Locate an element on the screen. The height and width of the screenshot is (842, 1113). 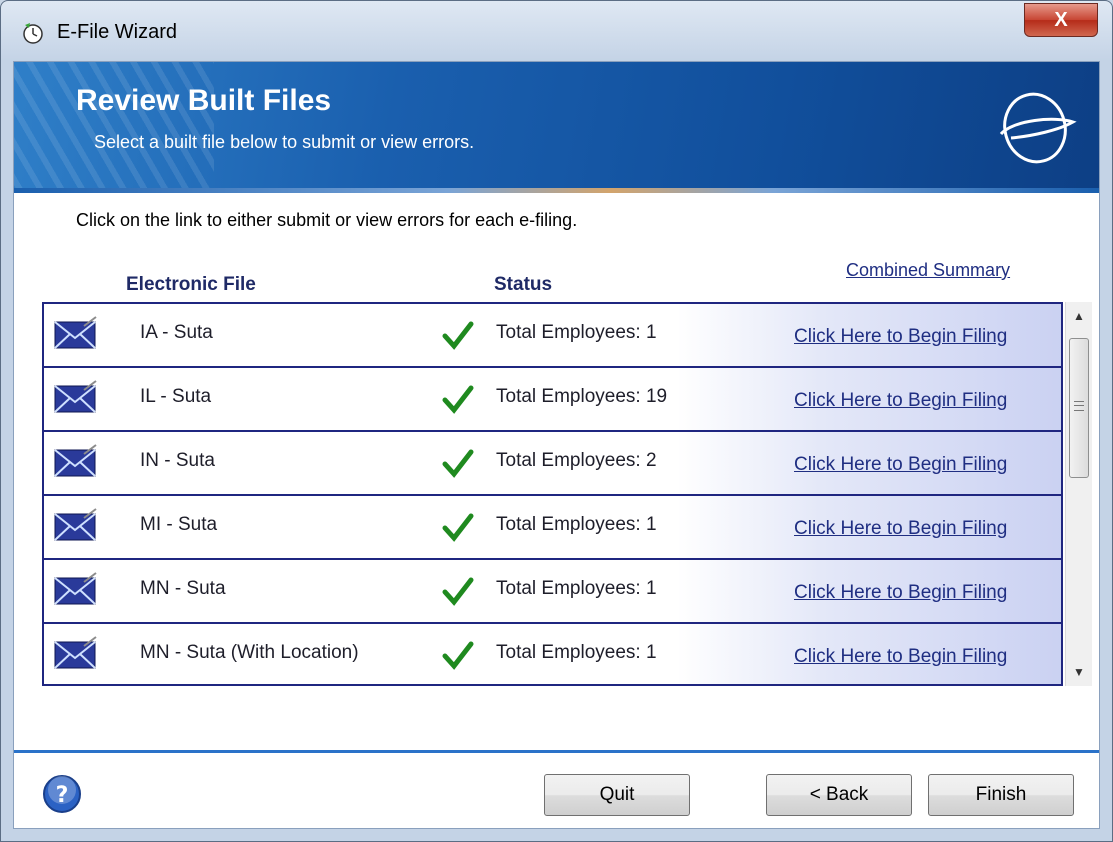
vertical-scrollbar: ▲ ▼ is located at coordinates (1078, 494).